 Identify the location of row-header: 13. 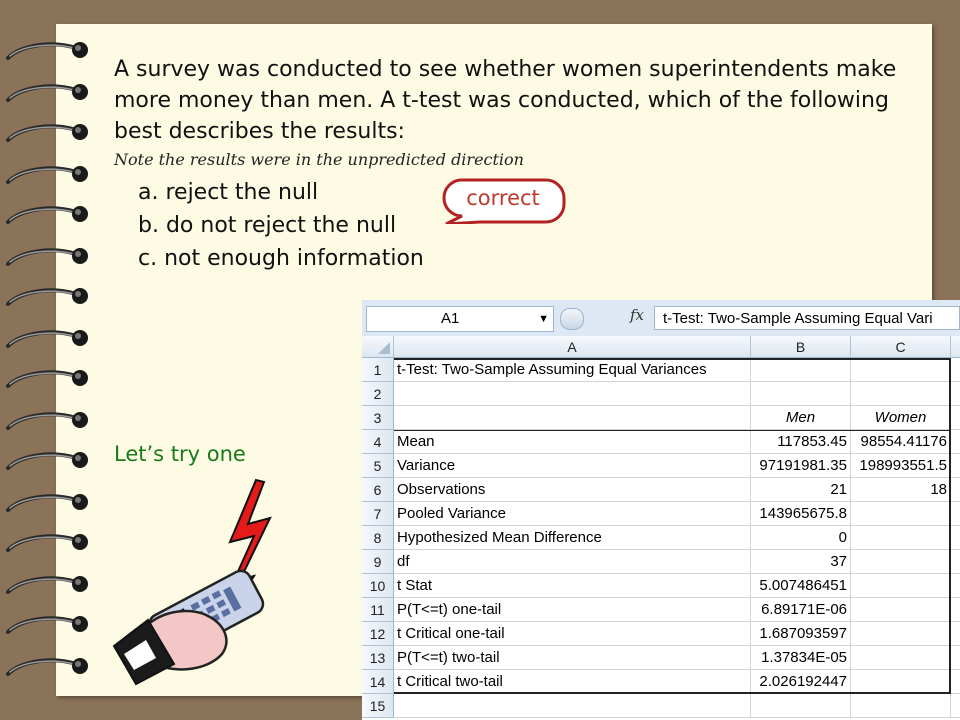
(378, 658).